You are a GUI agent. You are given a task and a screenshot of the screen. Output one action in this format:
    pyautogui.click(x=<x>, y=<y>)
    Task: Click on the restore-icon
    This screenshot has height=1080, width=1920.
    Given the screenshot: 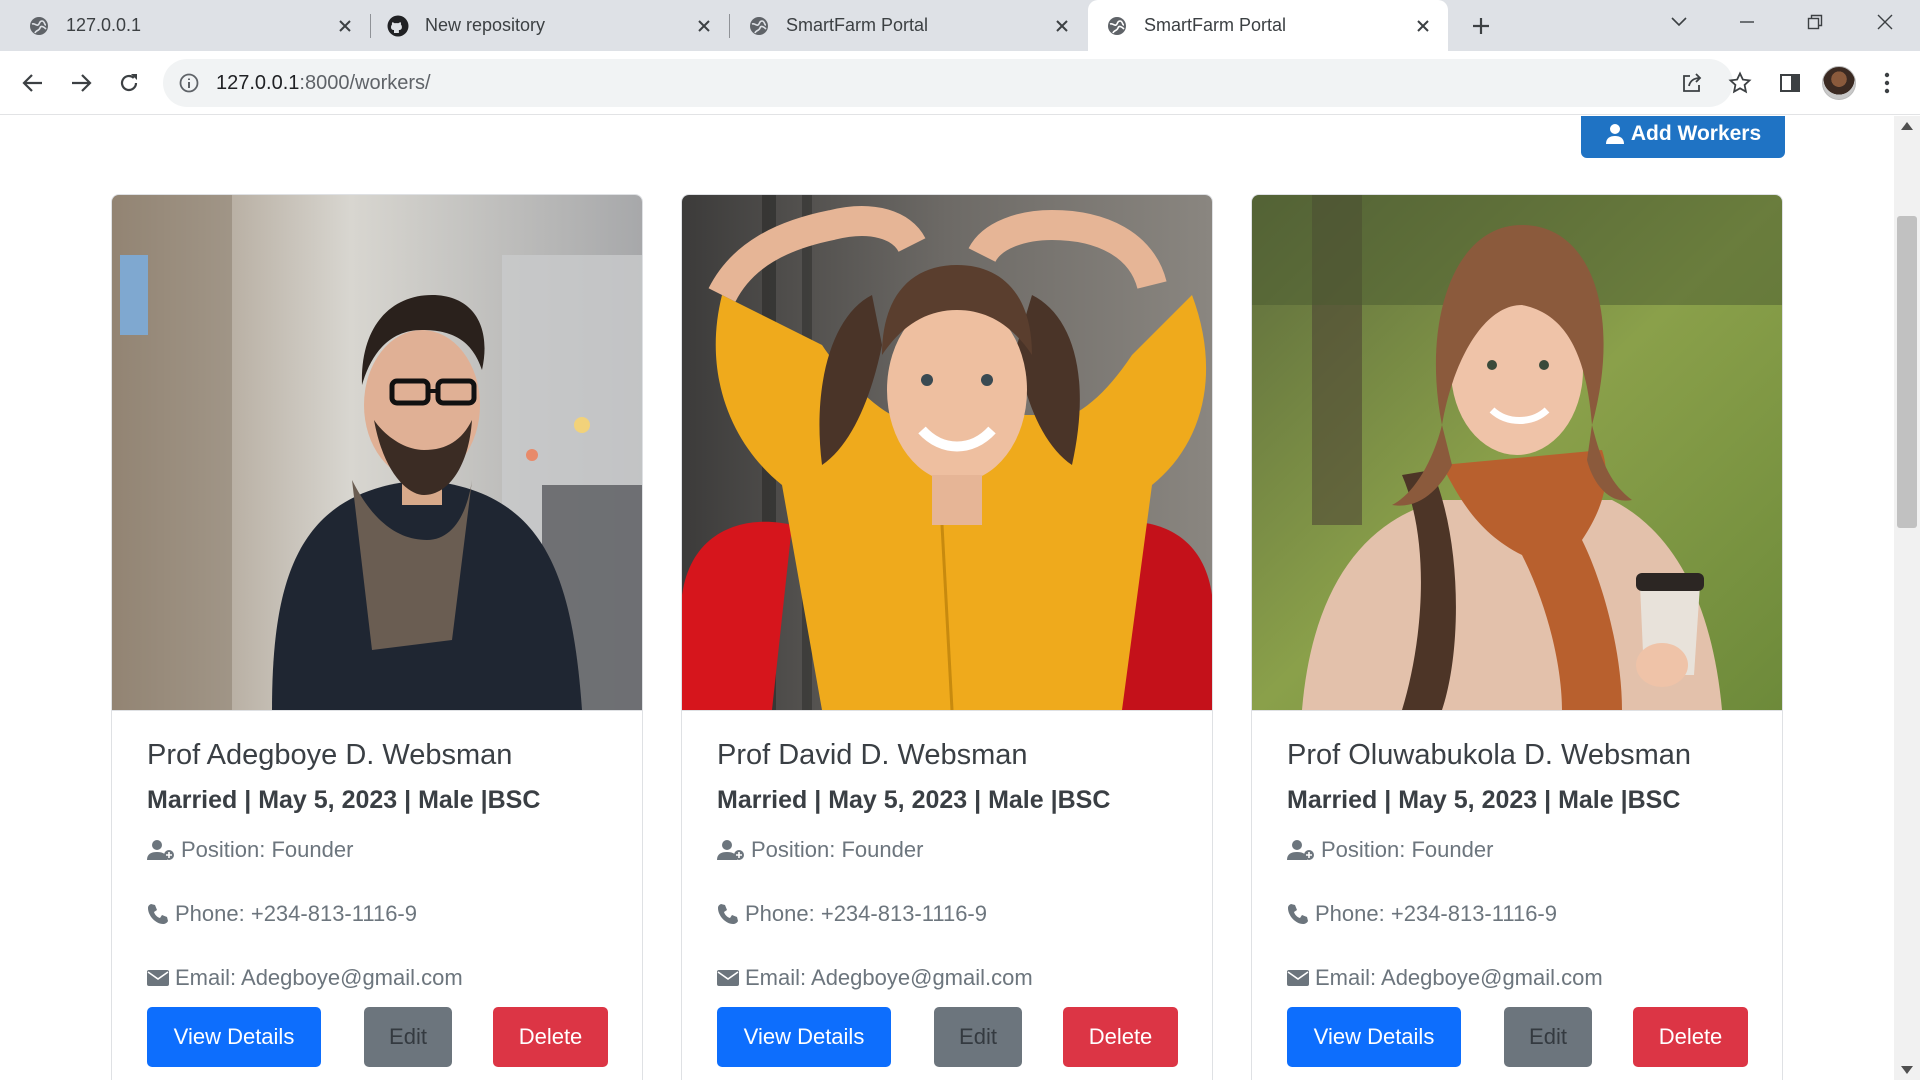 What is the action you would take?
    pyautogui.click(x=1815, y=22)
    